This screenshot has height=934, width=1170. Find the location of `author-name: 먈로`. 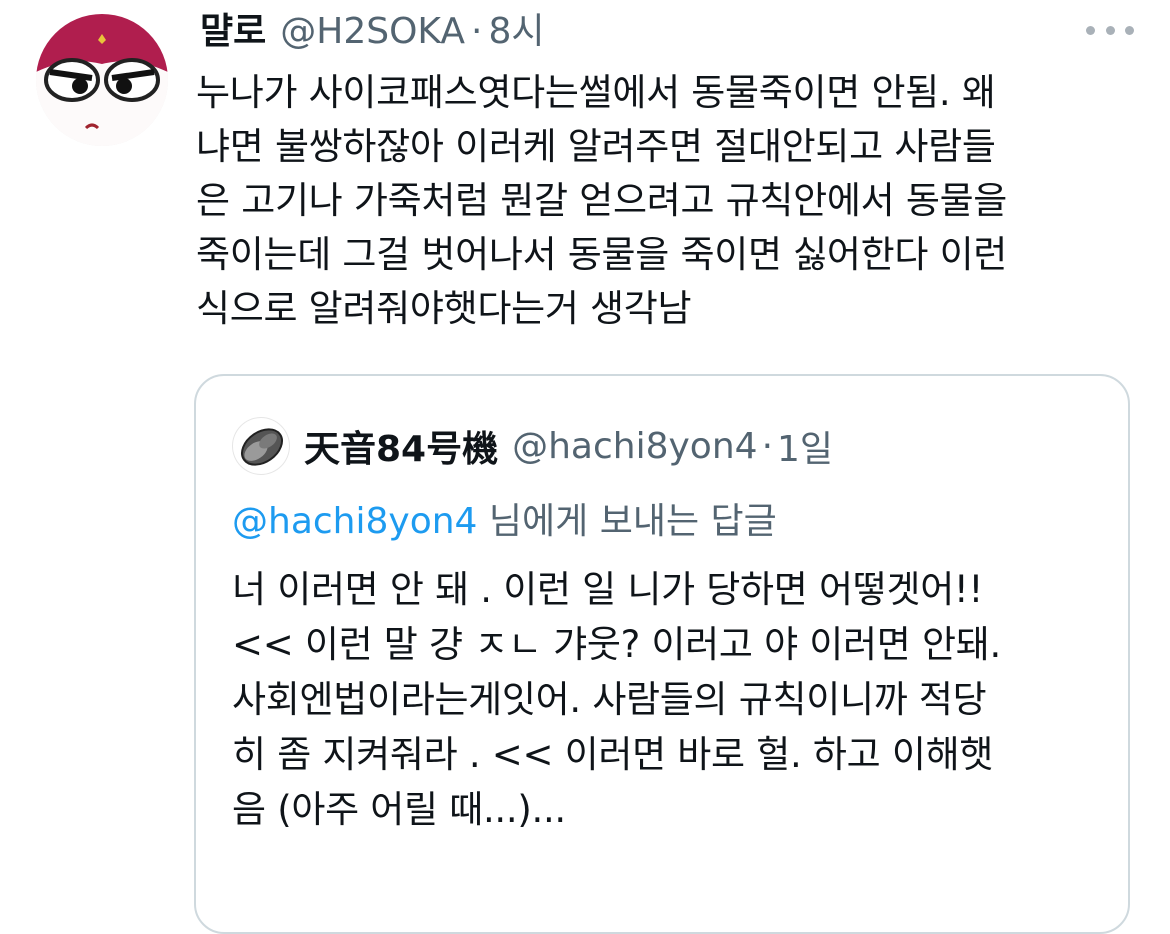

author-name: 먈로 is located at coordinates (233, 28).